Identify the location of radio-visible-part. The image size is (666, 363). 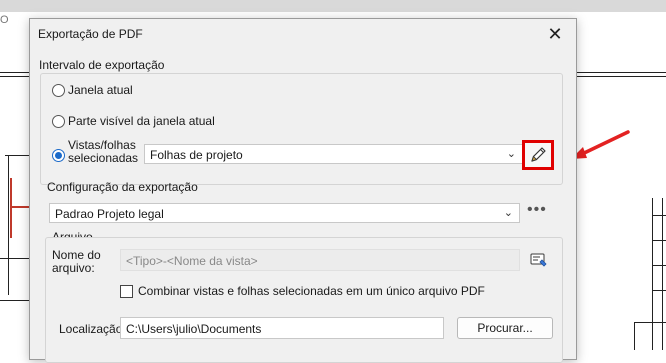
(58, 121).